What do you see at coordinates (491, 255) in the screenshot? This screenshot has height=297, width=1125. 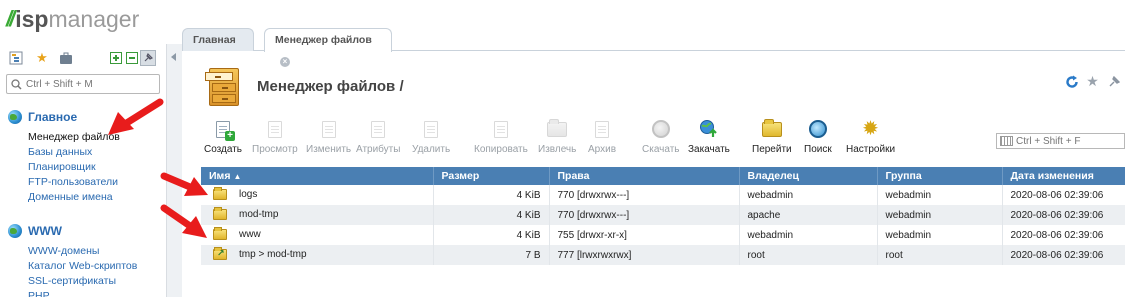 I see `file-size: 7 B` at bounding box center [491, 255].